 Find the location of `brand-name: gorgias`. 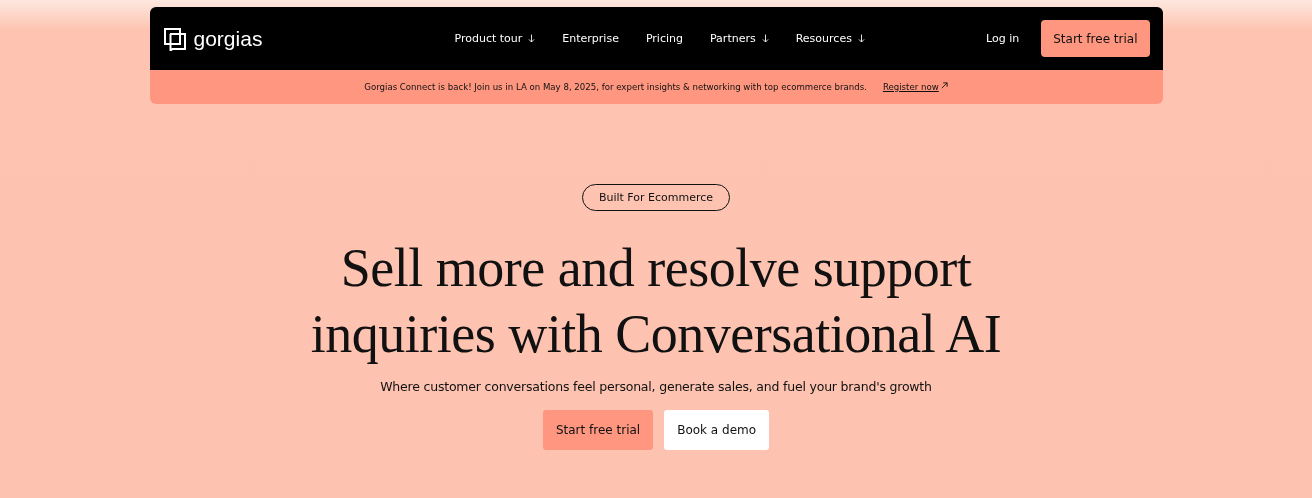

brand-name: gorgias is located at coordinates (228, 38).